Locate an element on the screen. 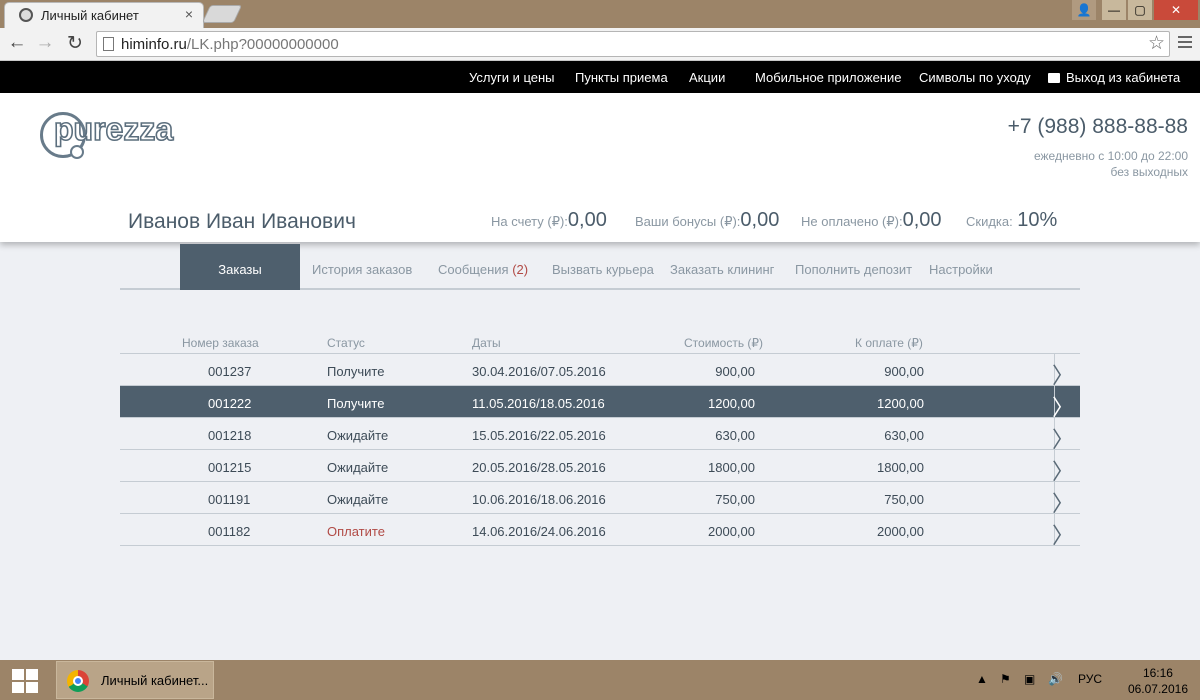  maximize-window-button: ▢ is located at coordinates (1140, 10).